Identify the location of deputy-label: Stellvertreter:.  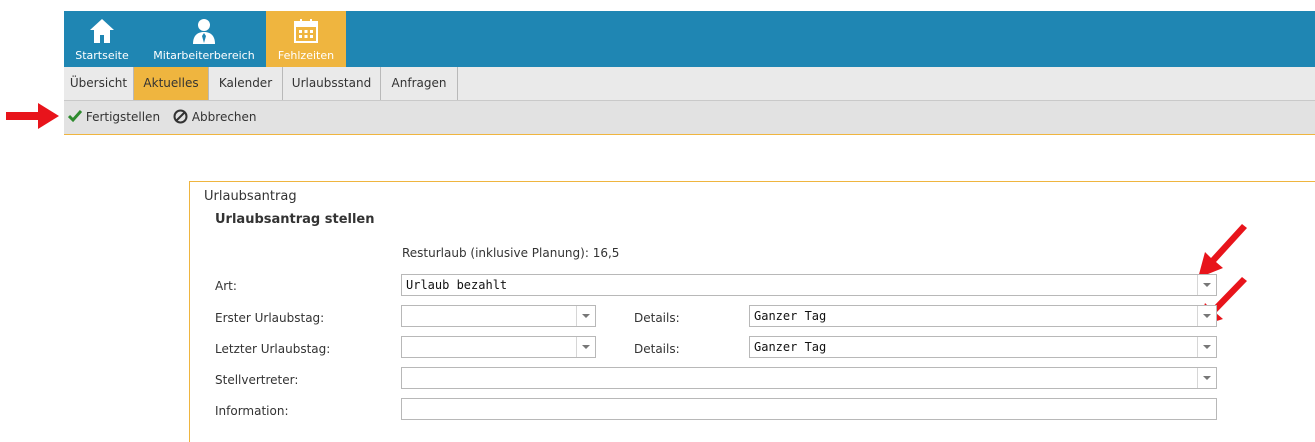
(257, 380).